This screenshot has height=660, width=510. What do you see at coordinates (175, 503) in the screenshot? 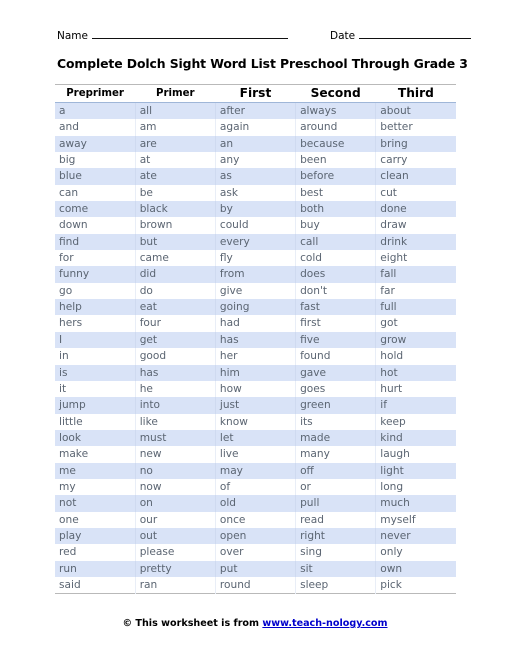
I see `word-cell: on` at bounding box center [175, 503].